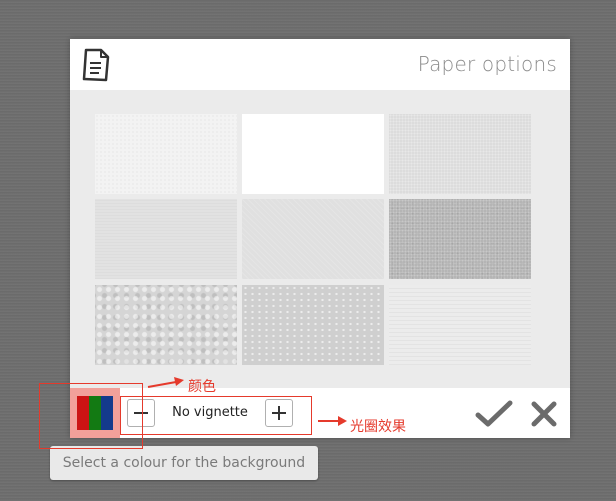  Describe the element at coordinates (202, 387) in the screenshot. I see `annotation-colour-label: 颜色` at that location.